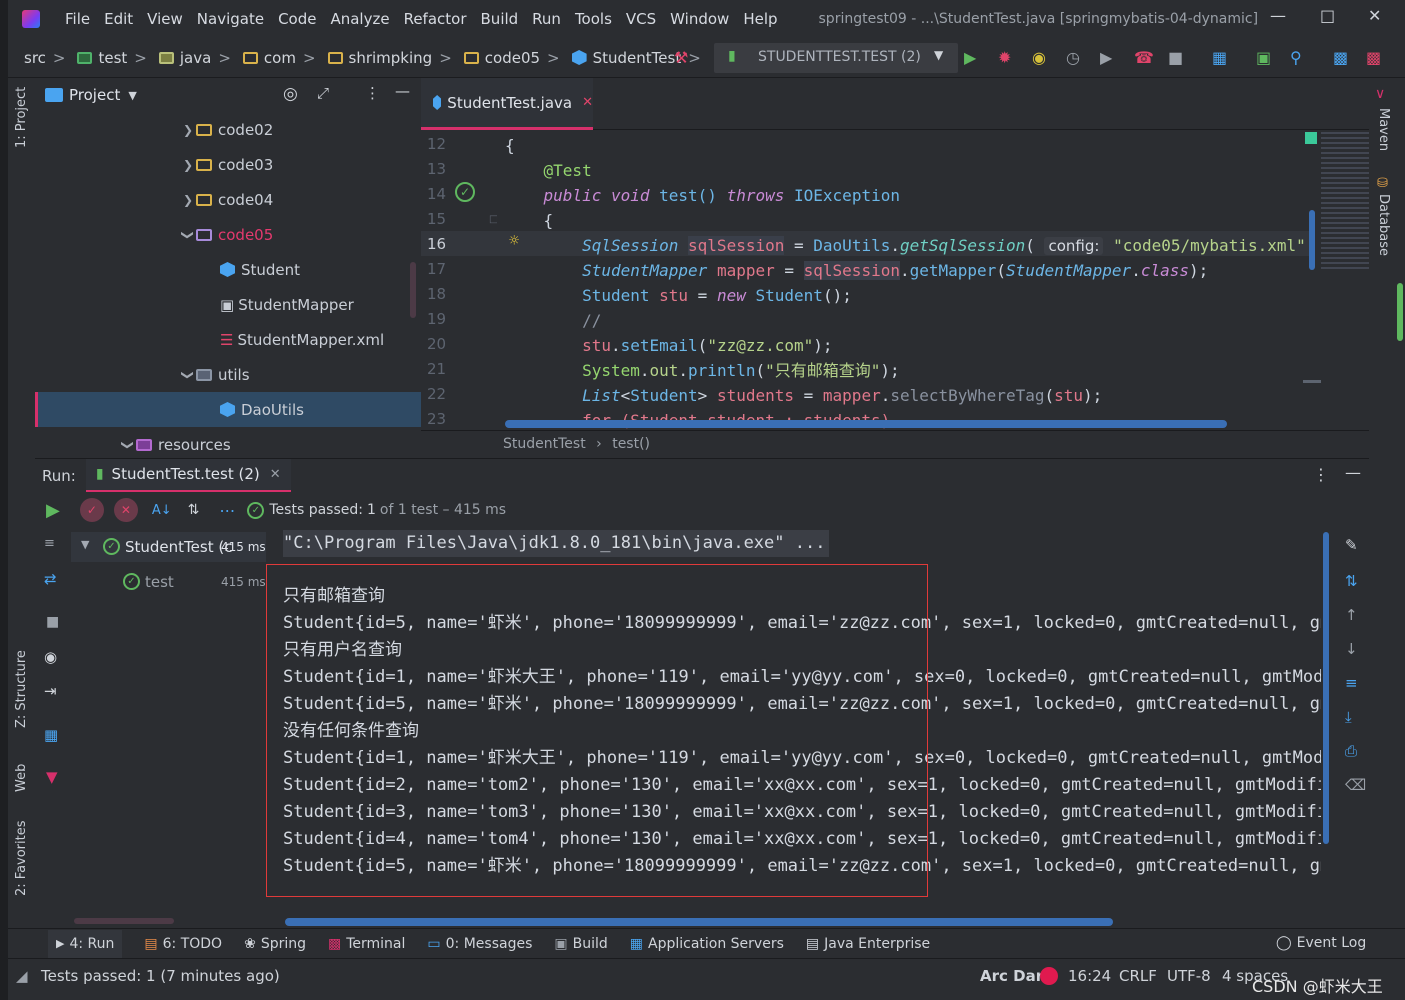 The image size is (1405, 1000). Describe the element at coordinates (175, 442) in the screenshot. I see `tree-item-resources: ❯ resources` at that location.